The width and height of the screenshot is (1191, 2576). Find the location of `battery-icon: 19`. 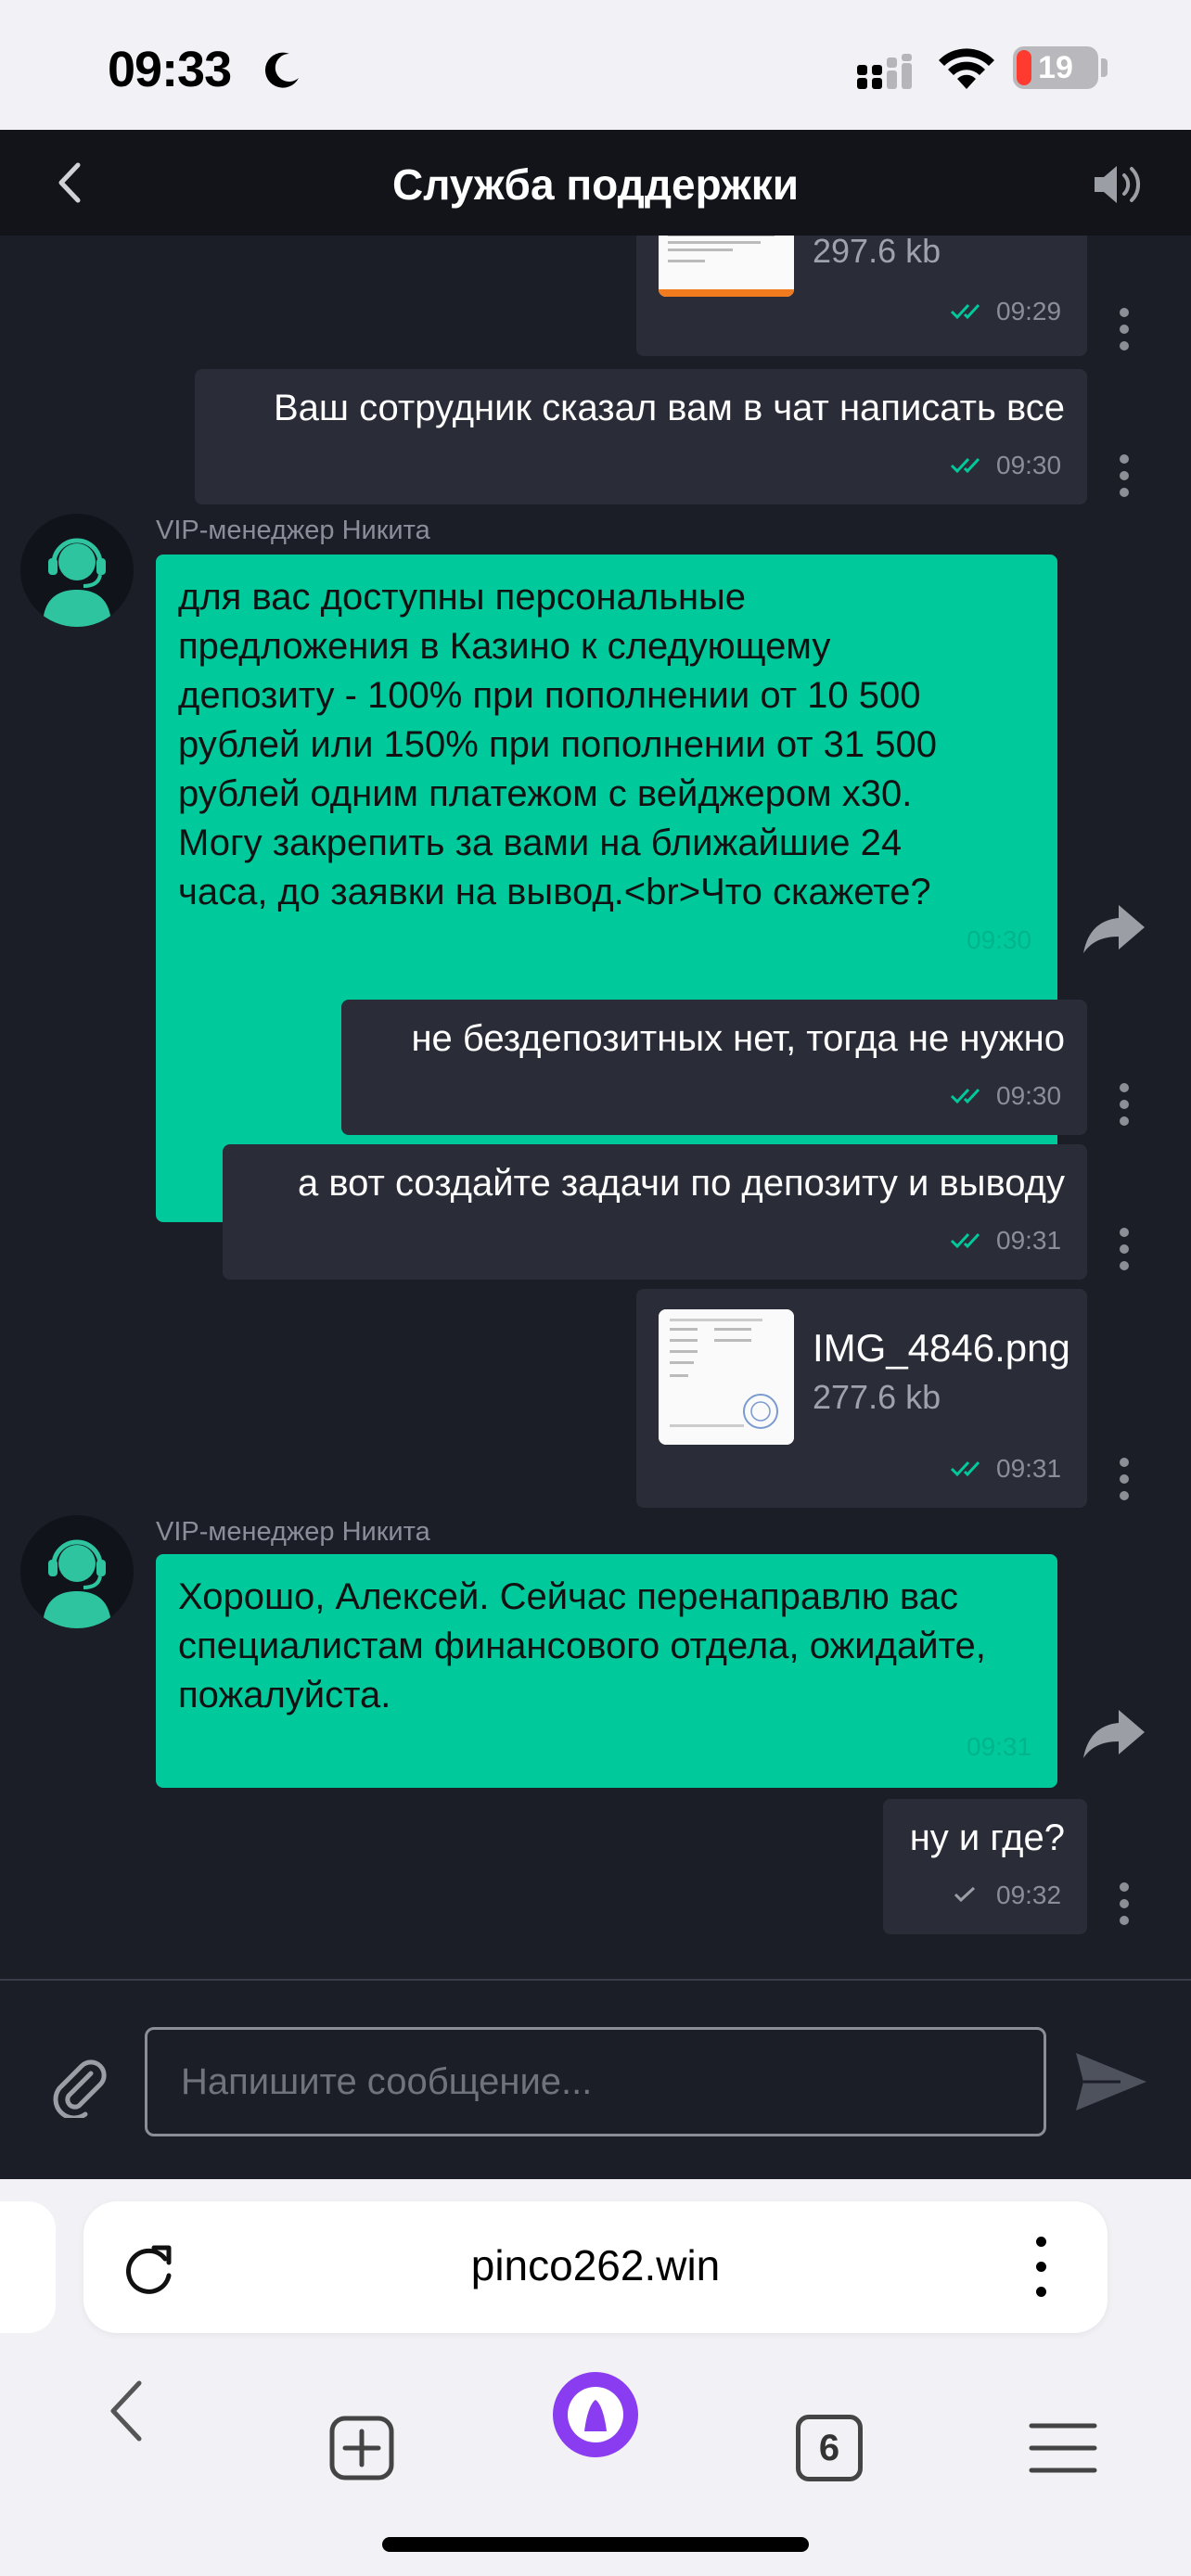

battery-icon: 19 is located at coordinates (1055, 67).